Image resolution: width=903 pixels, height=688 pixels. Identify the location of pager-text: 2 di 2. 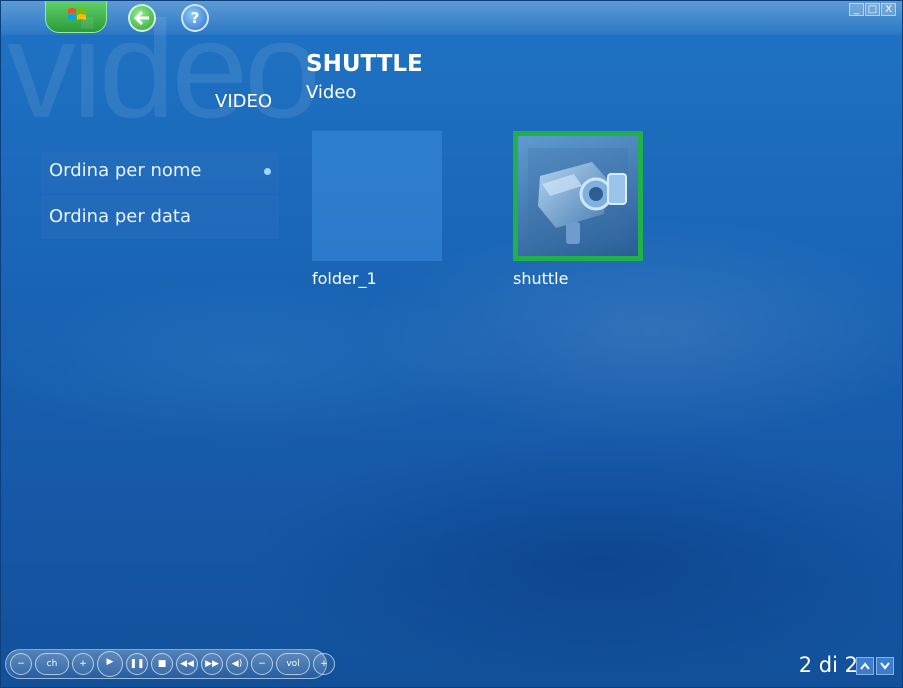
(828, 665).